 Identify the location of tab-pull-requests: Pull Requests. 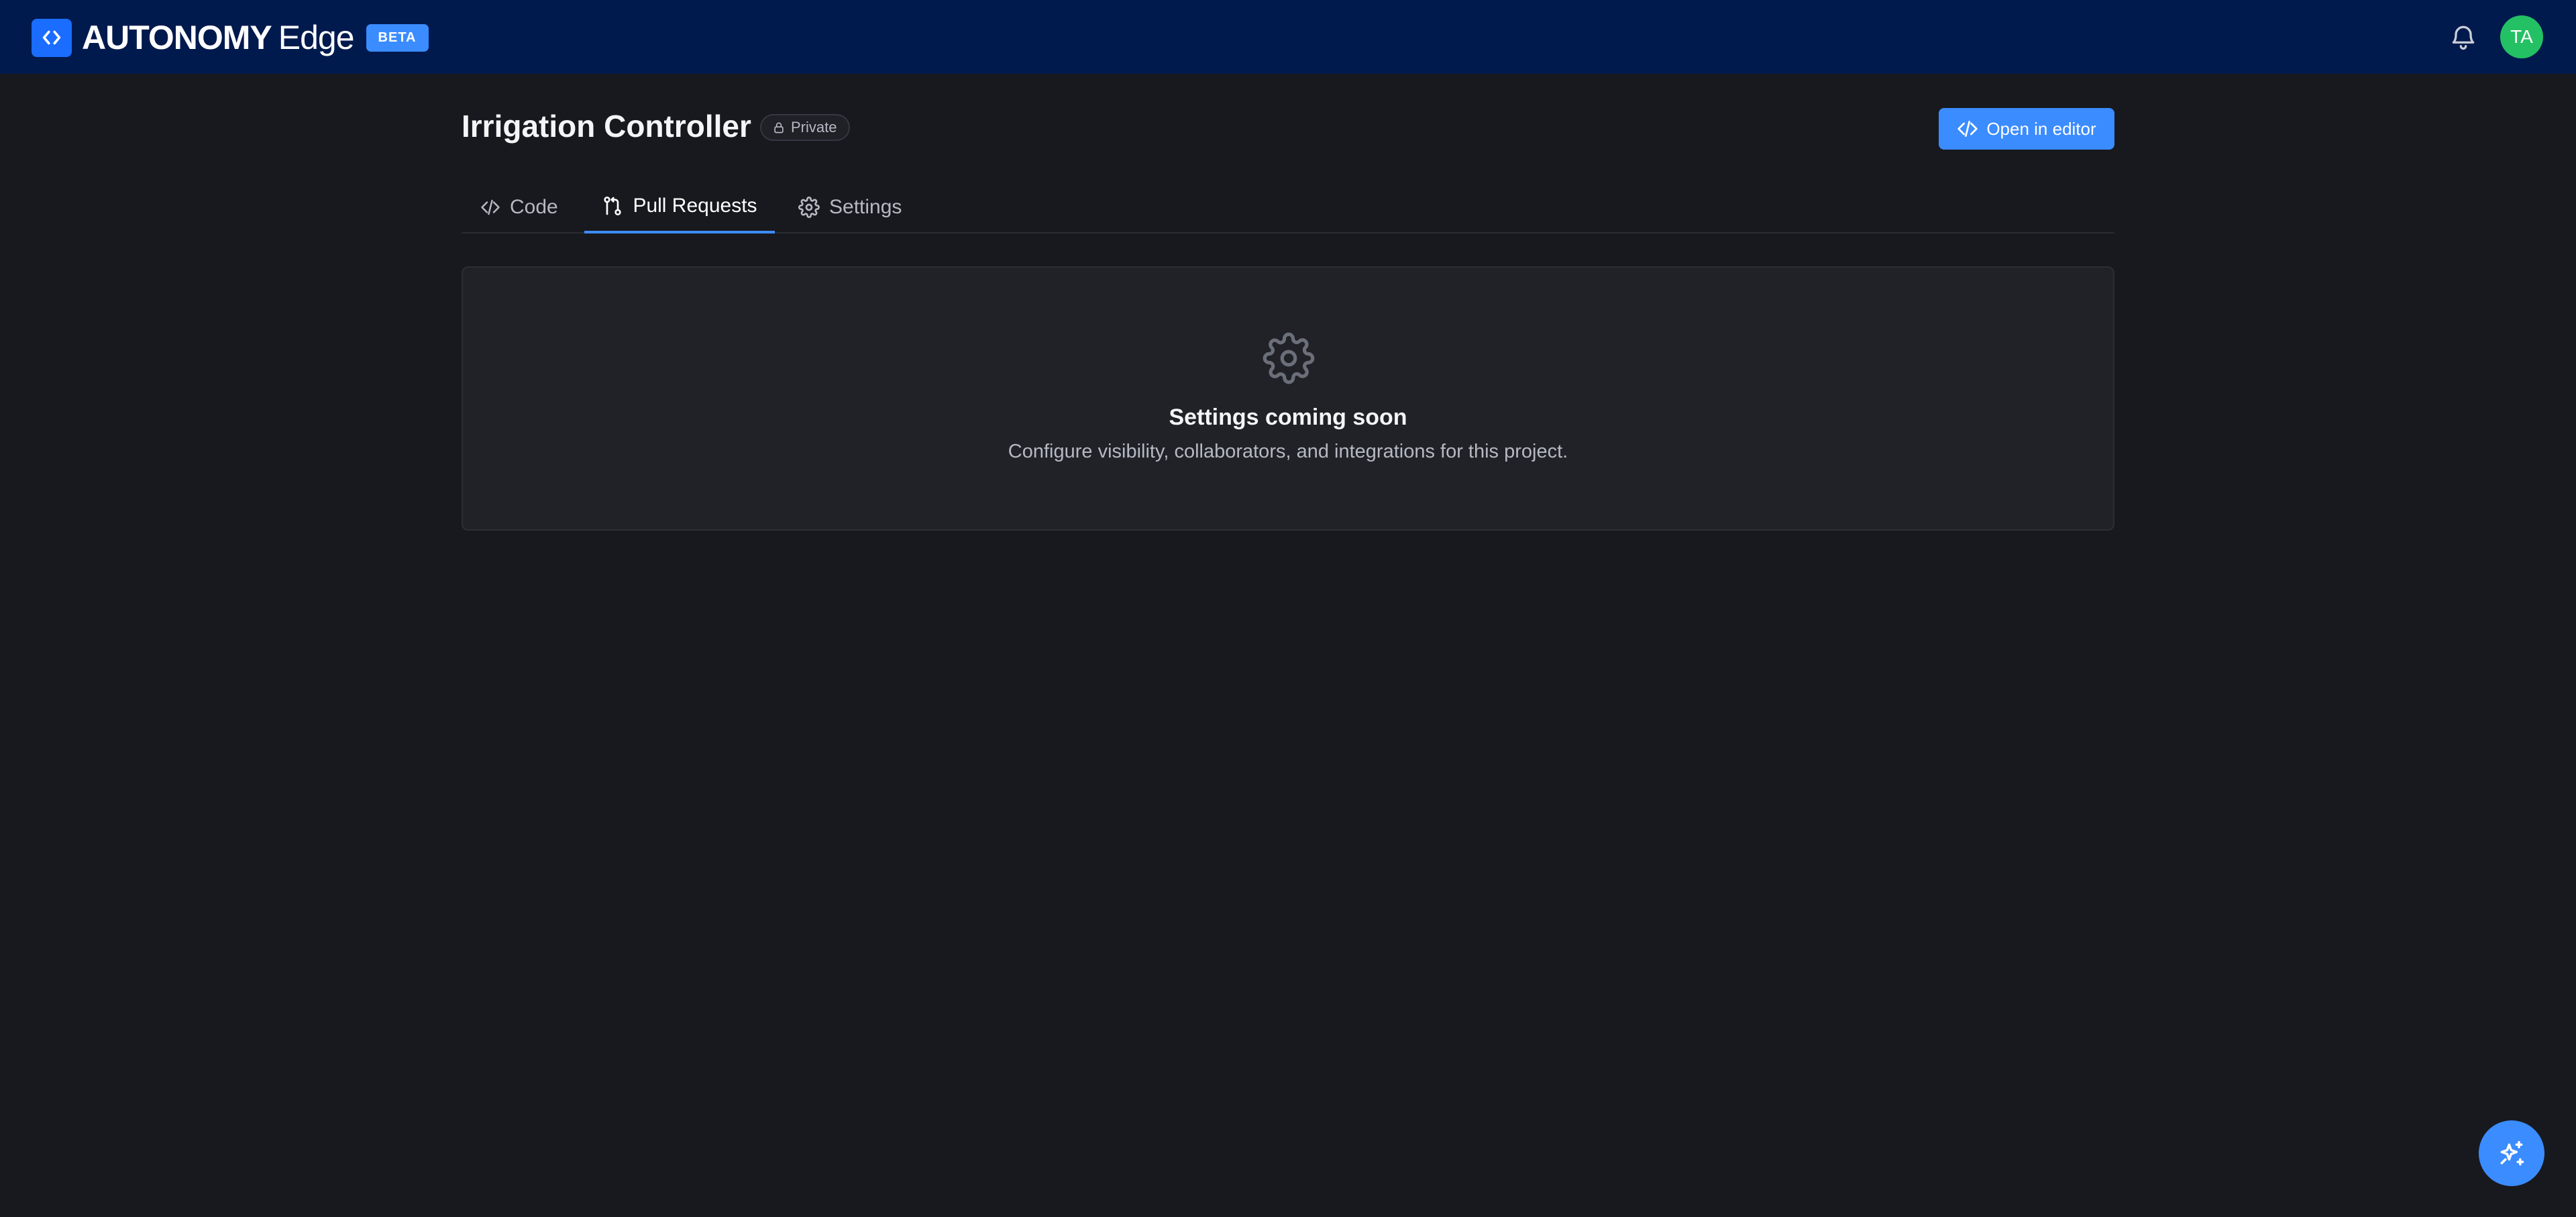
(679, 207).